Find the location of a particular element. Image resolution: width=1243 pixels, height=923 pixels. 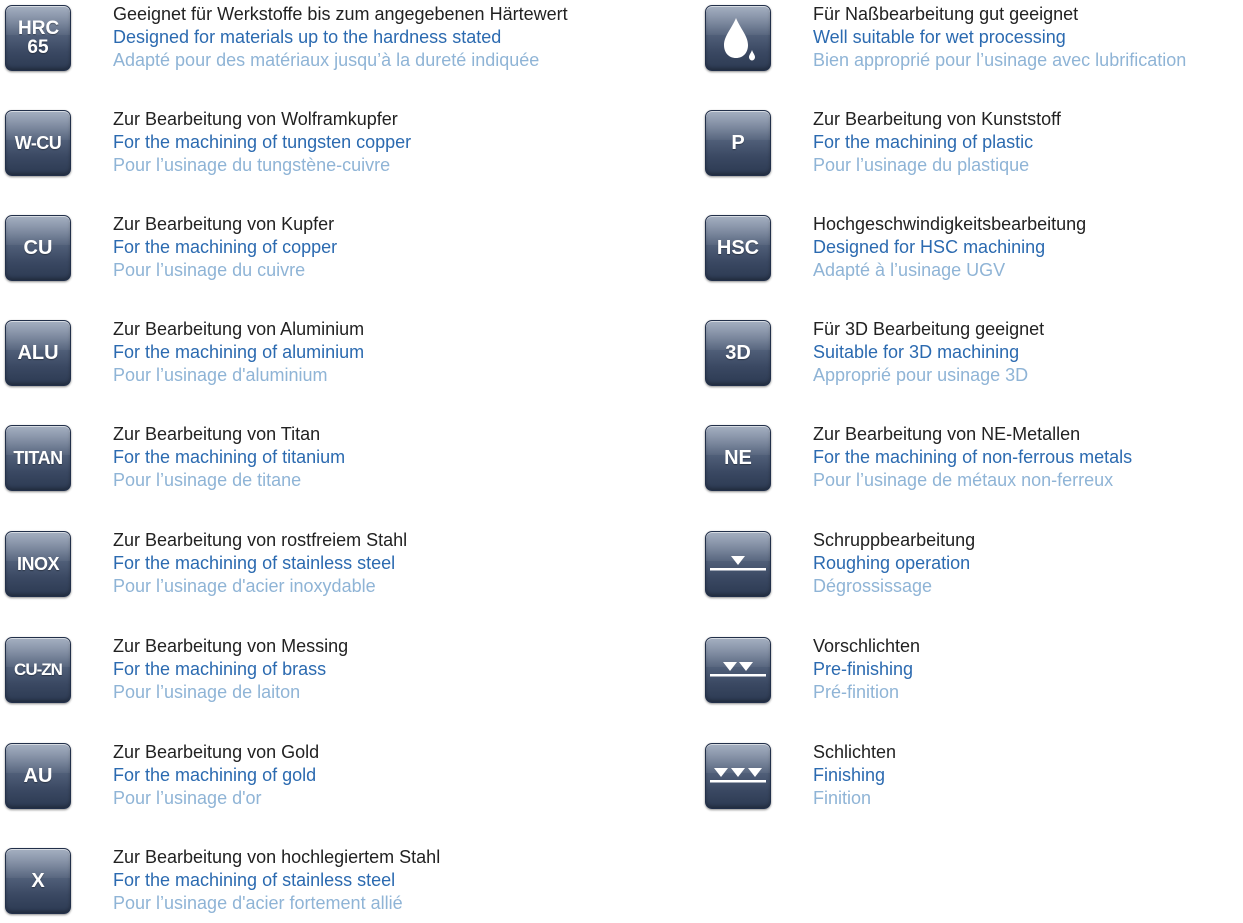

english-description: For the machining of aluminium is located at coordinates (239, 352).